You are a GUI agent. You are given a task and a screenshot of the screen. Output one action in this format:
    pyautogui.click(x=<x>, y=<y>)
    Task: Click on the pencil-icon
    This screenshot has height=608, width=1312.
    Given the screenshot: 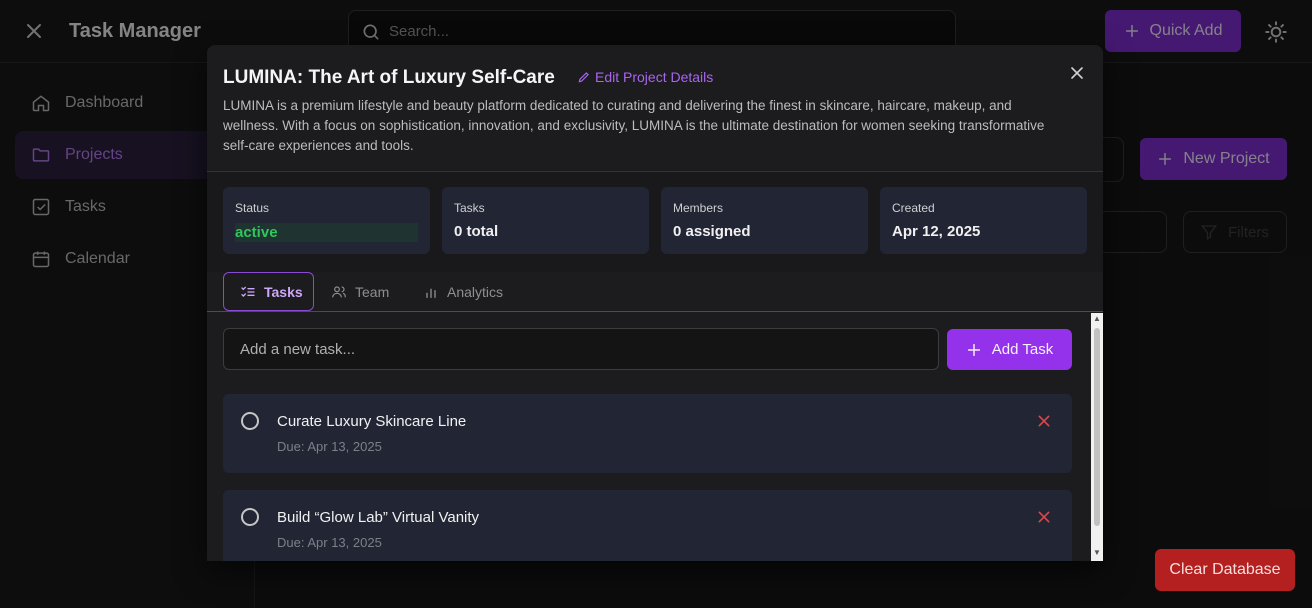 What is the action you would take?
    pyautogui.click(x=583, y=77)
    